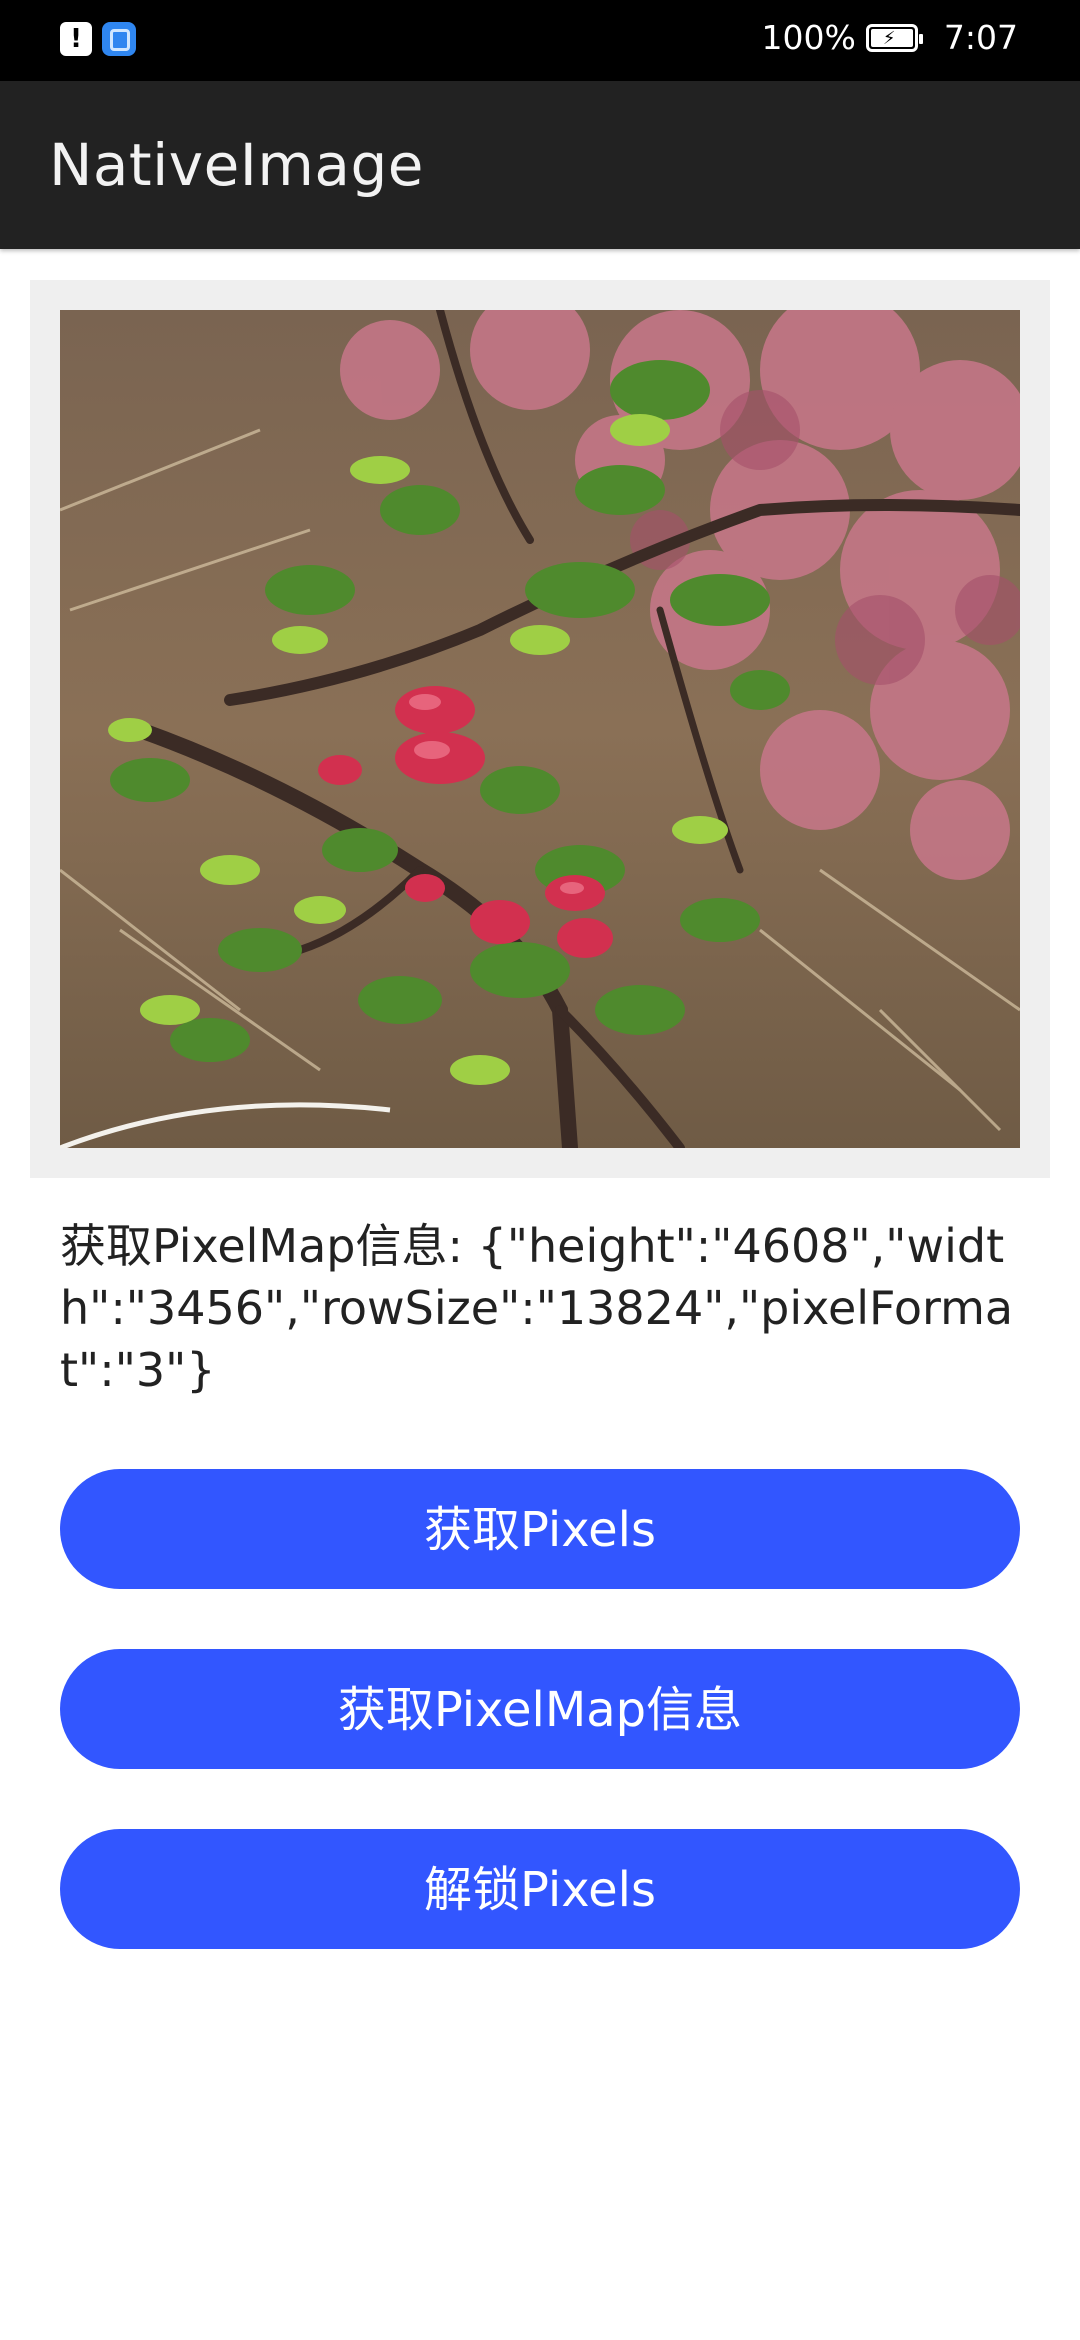 Image resolution: width=1080 pixels, height=2340 pixels. I want to click on get-pixelmap-info-button: 获取PixelMap信息, so click(540, 1709).